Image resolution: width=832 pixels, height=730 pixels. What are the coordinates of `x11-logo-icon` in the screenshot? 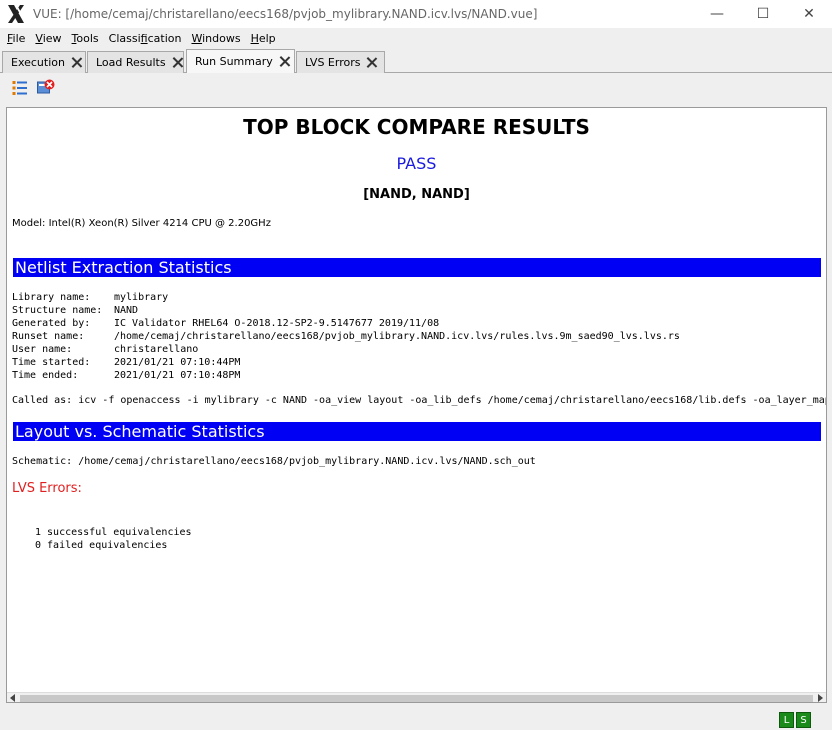 It's located at (16, 14).